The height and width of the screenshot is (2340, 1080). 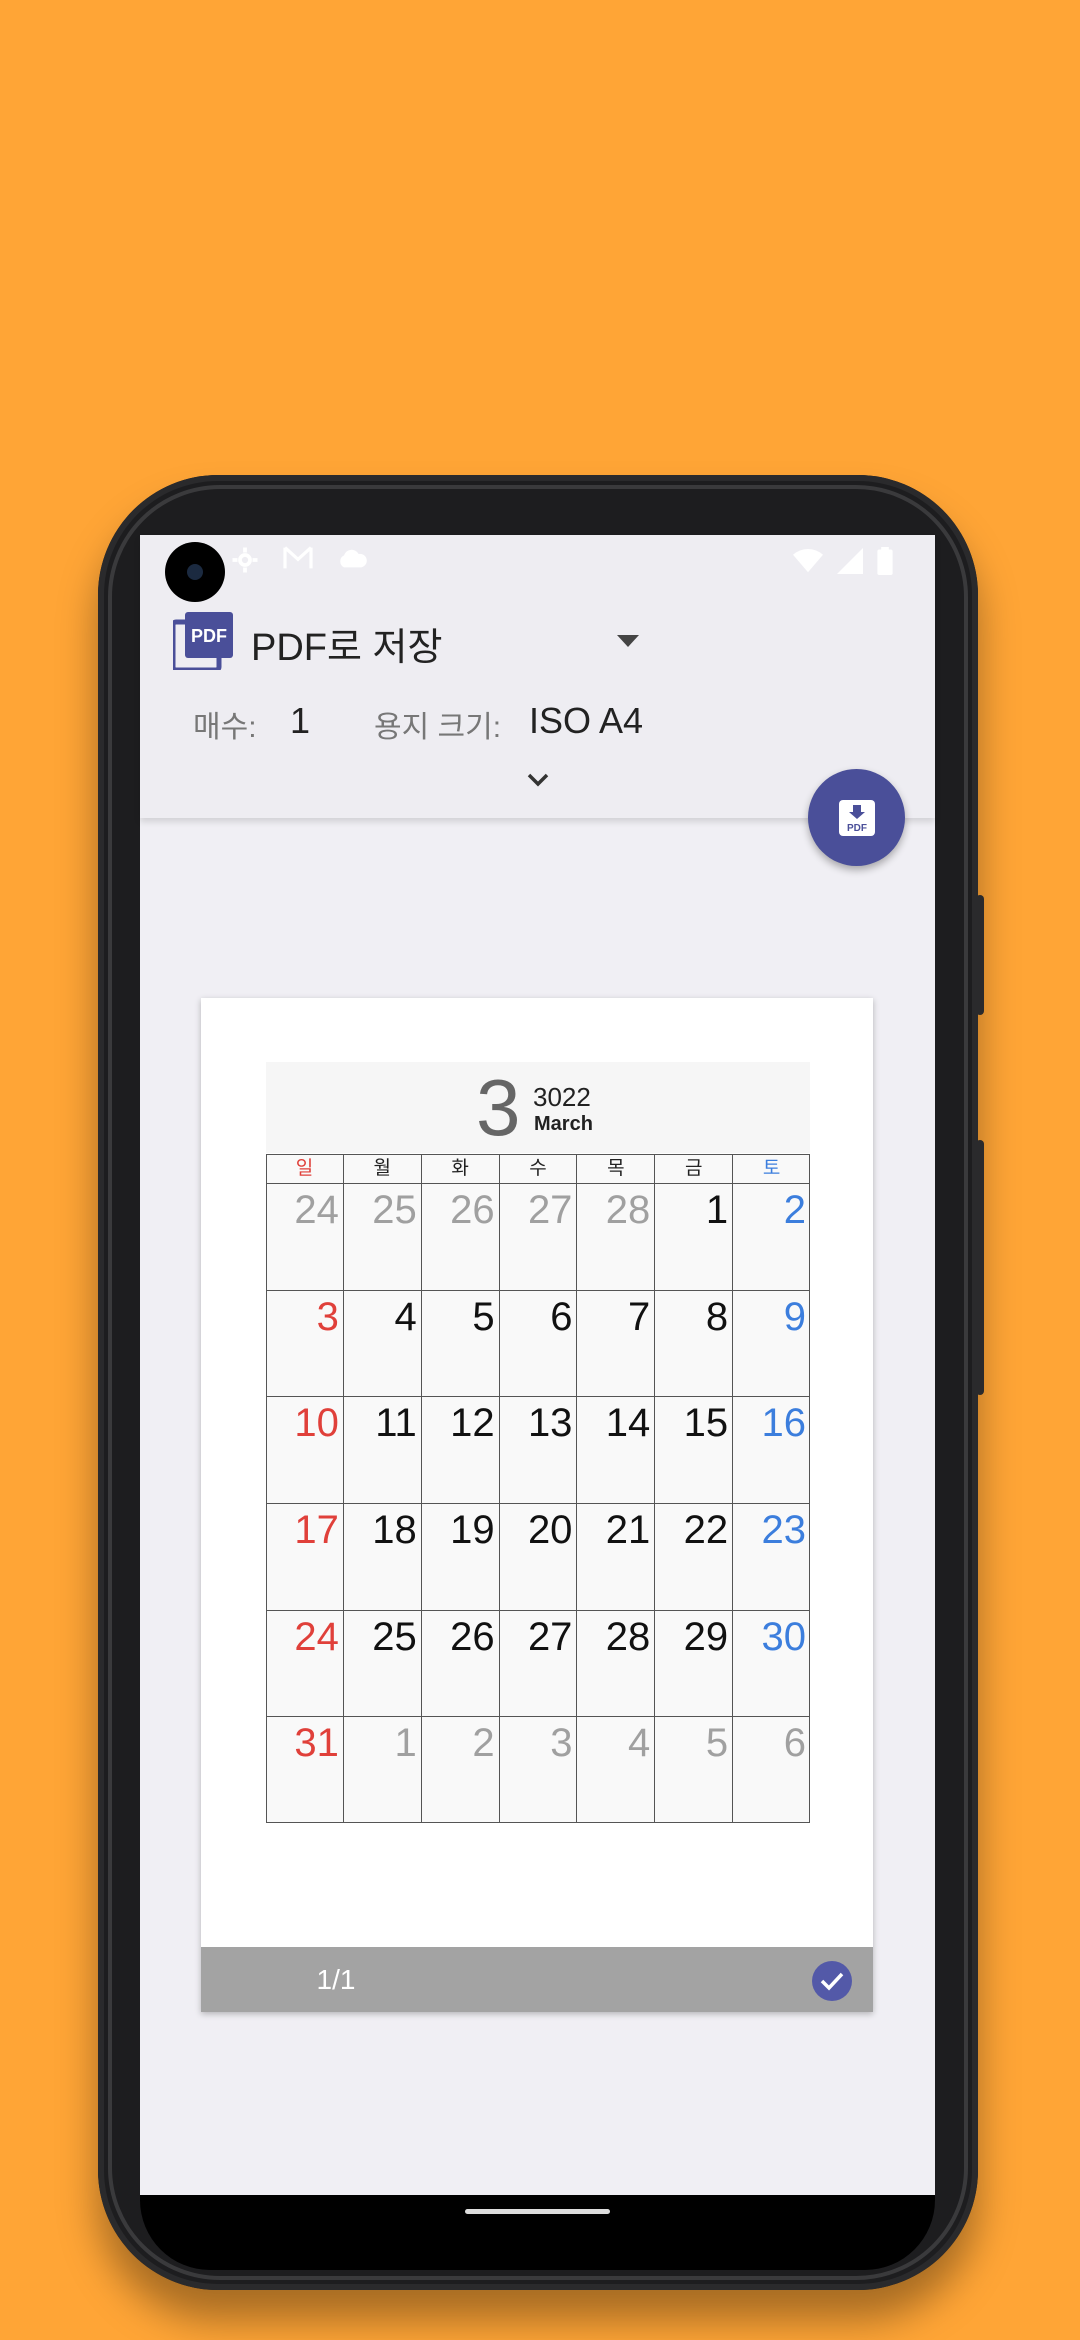 I want to click on calendar-week-row: 31 1 2 3 4 5 6, so click(x=538, y=1770).